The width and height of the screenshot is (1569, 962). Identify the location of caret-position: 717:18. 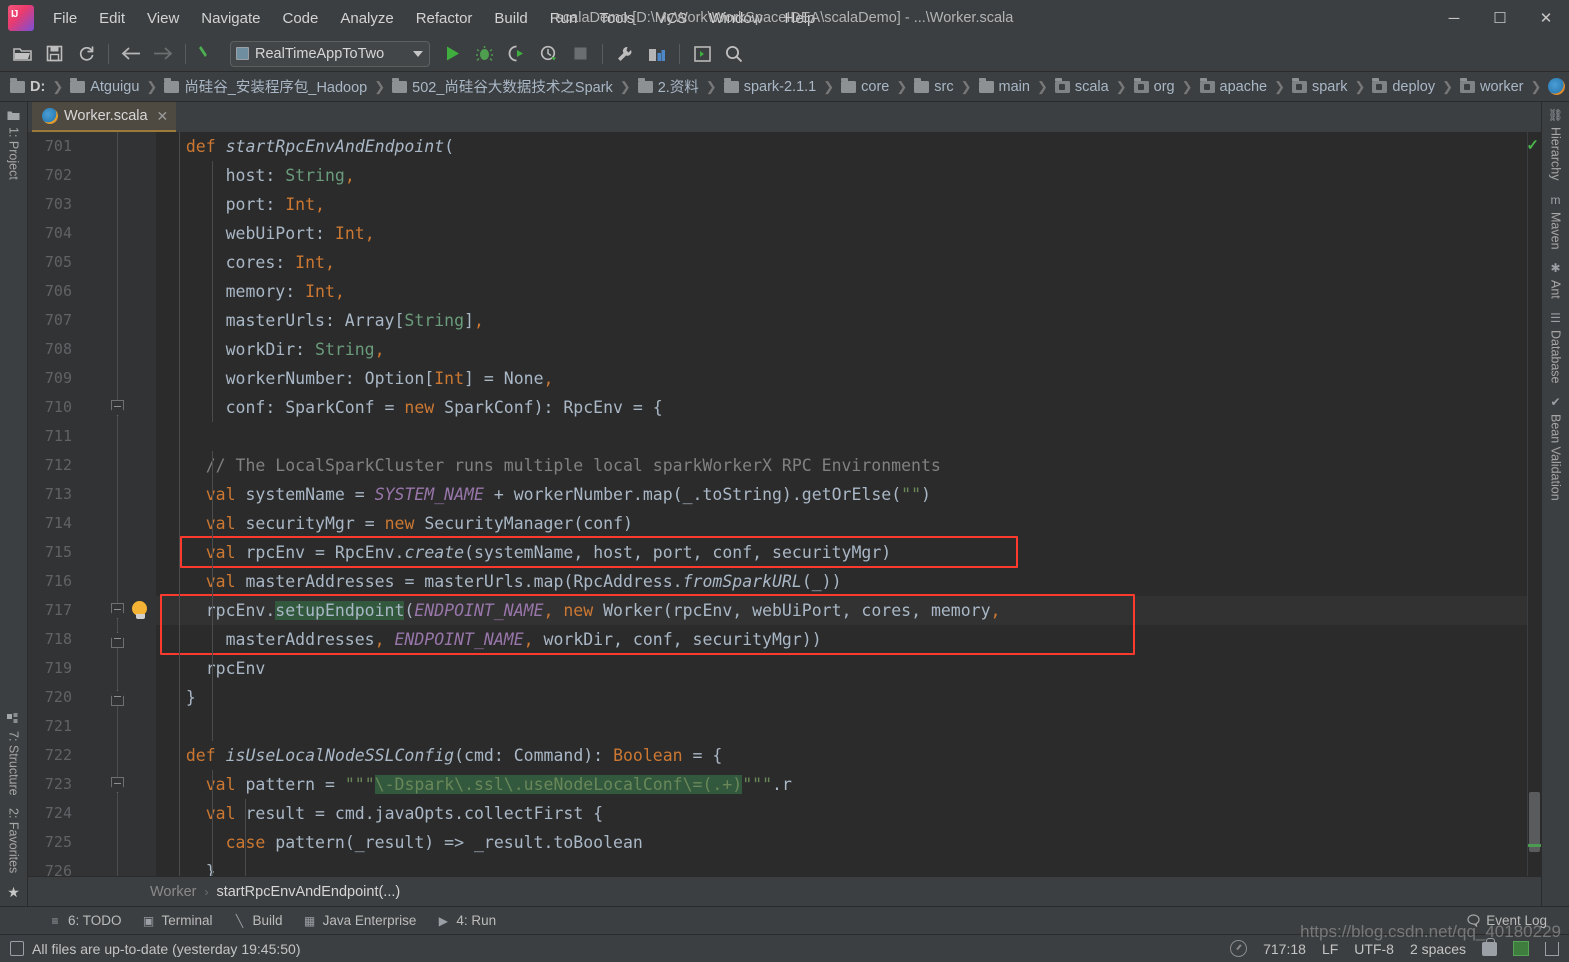
(1284, 949).